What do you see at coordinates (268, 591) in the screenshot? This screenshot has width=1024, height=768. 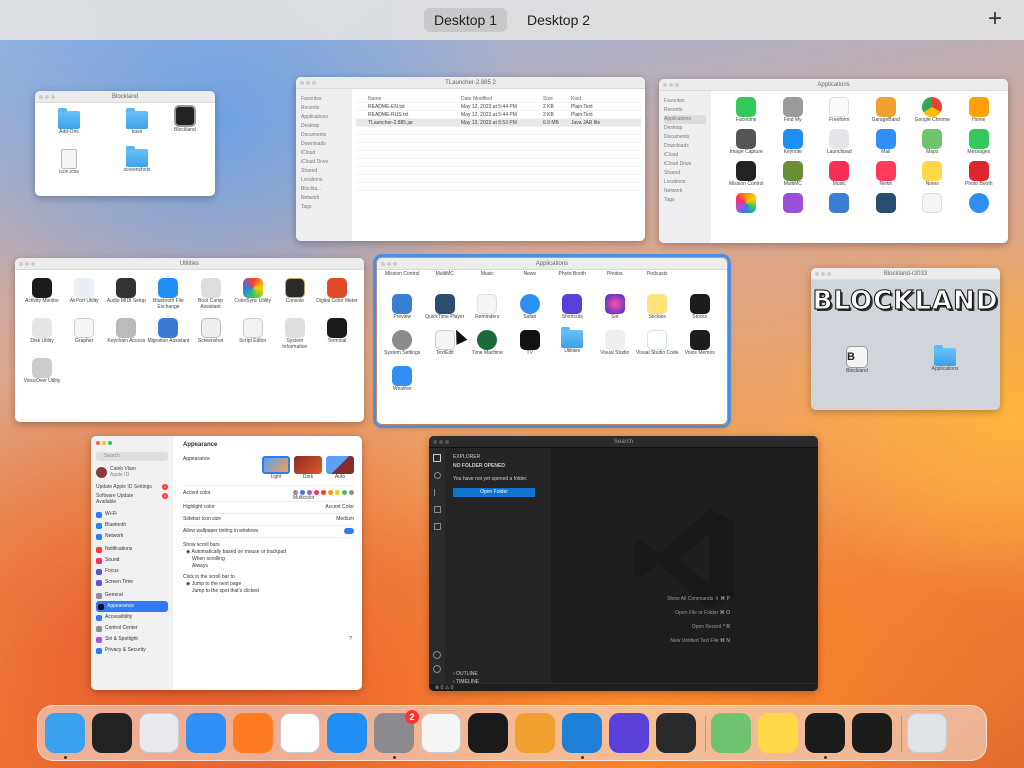 I see `radio-option: Jump to the spot that's clicked` at bounding box center [268, 591].